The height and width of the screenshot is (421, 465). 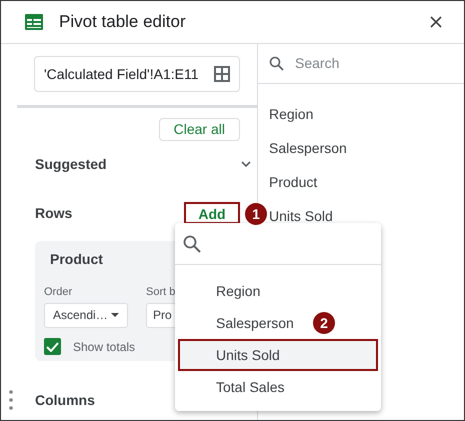 What do you see at coordinates (76, 259) in the screenshot?
I see `field-name: Product` at bounding box center [76, 259].